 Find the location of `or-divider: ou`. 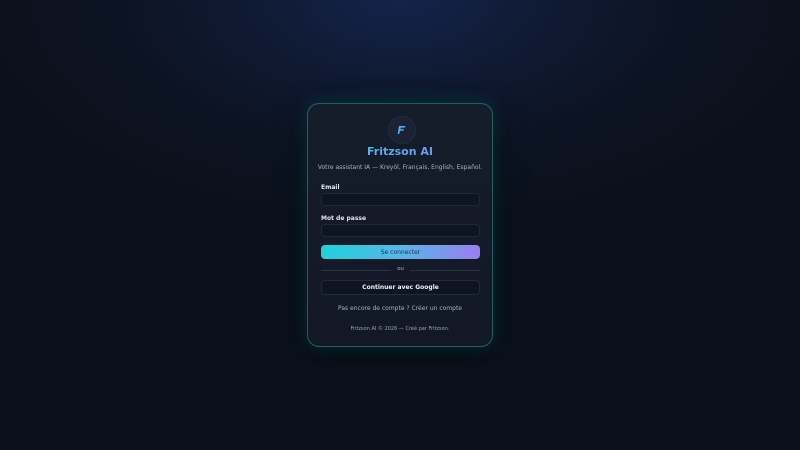

or-divider: ou is located at coordinates (400, 270).